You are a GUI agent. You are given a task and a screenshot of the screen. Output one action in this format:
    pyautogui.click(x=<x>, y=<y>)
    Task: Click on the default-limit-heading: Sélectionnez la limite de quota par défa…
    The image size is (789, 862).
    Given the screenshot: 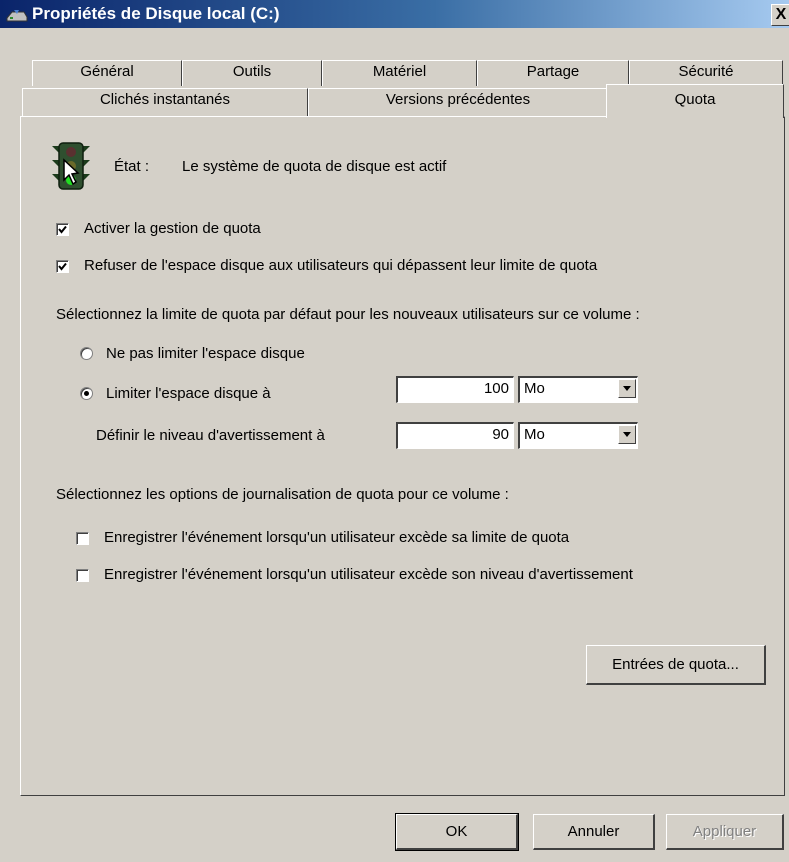 What is the action you would take?
    pyautogui.click(x=348, y=314)
    